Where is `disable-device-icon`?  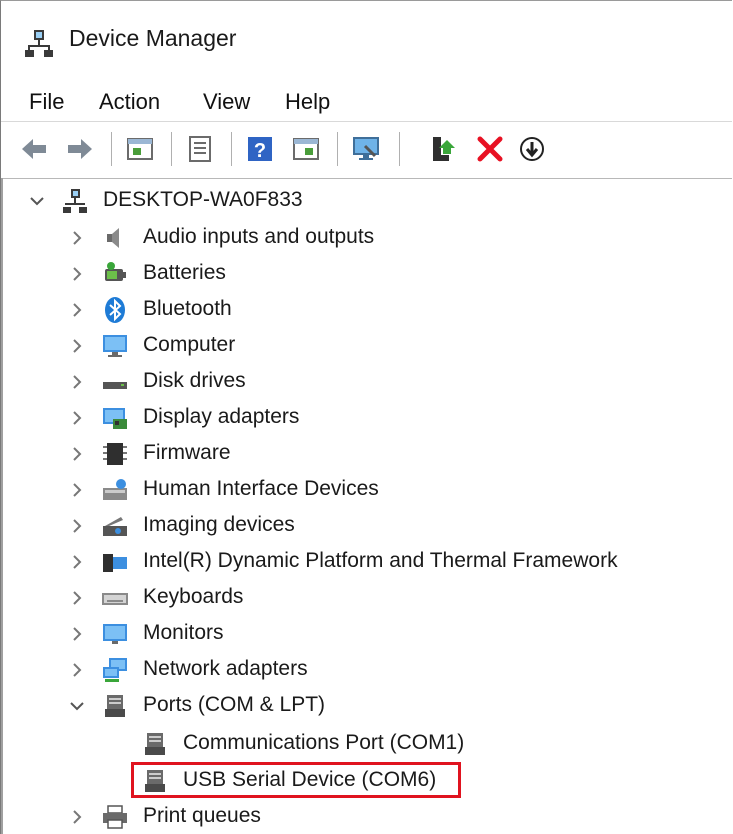
disable-device-icon is located at coordinates (532, 149).